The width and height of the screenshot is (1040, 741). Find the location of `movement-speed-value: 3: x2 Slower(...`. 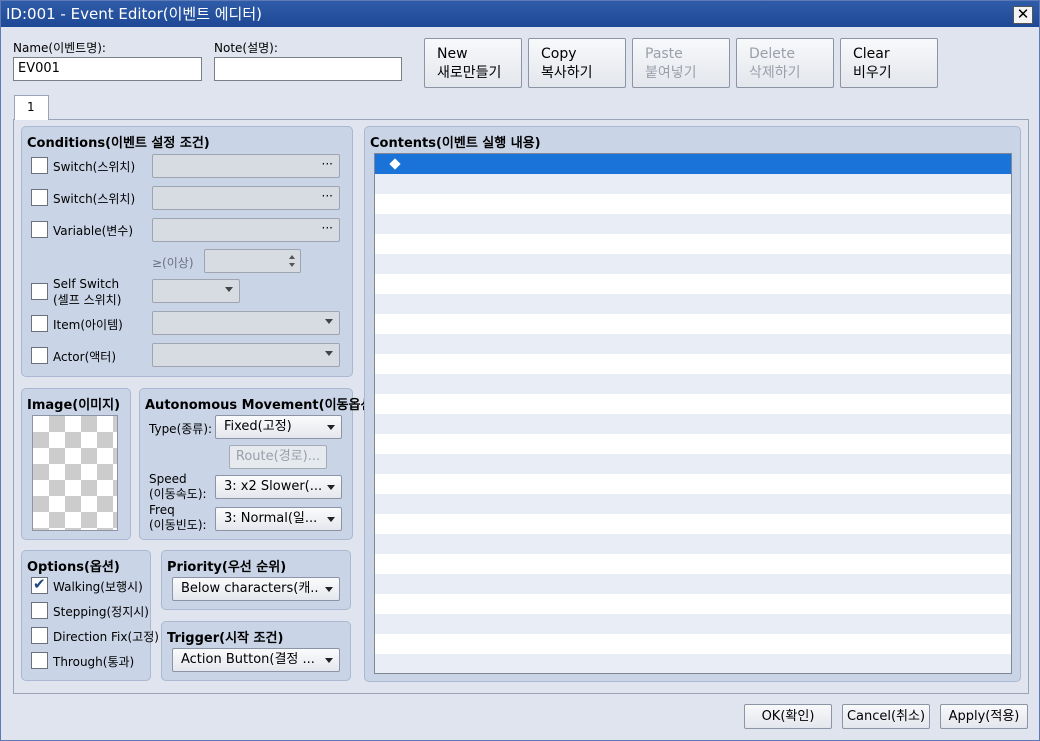

movement-speed-value: 3: x2 Slower(... is located at coordinates (272, 486).